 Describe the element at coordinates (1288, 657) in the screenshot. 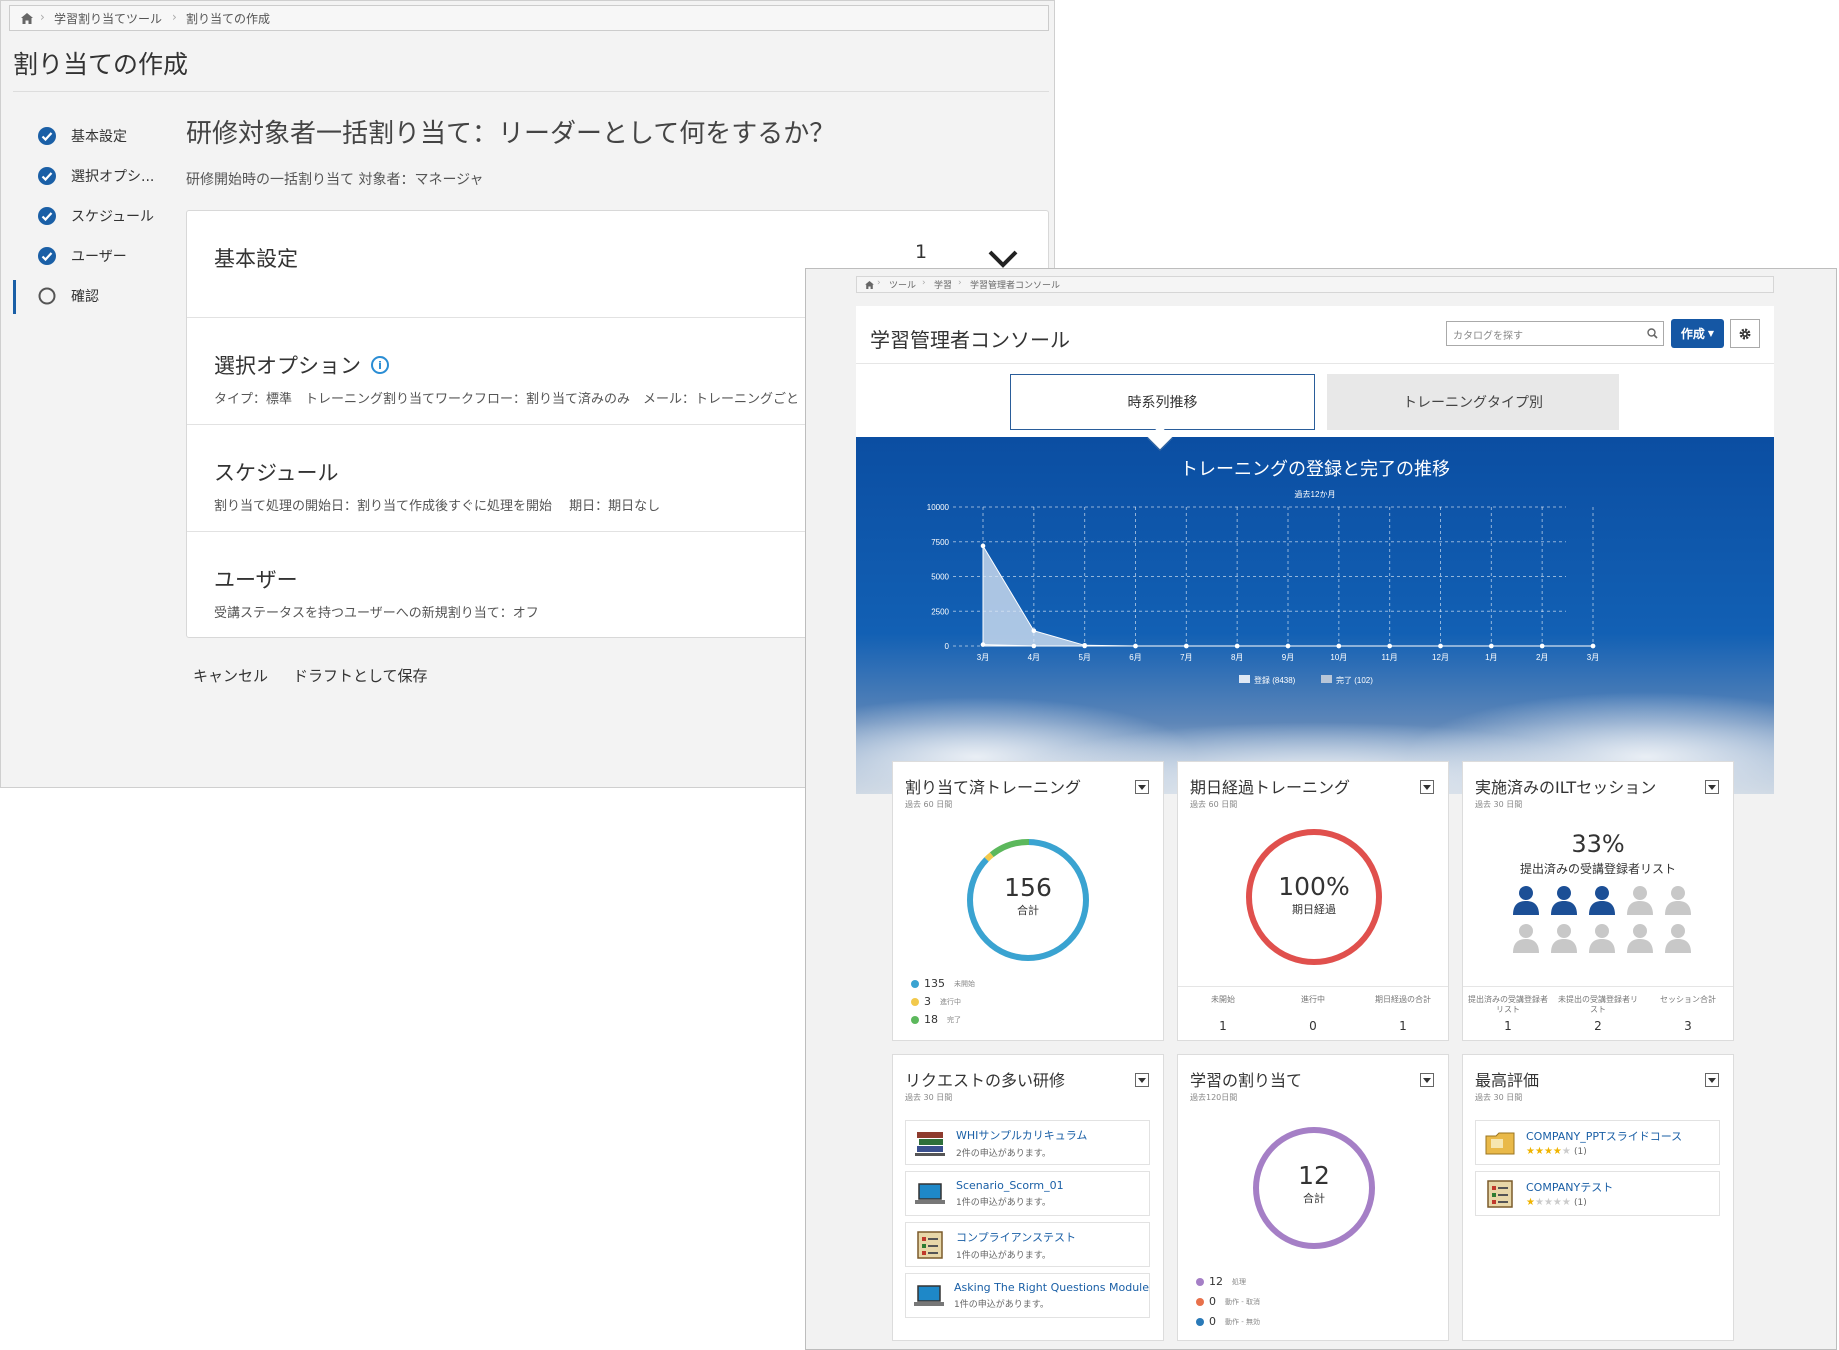

I see `x-tick-label: 9月` at that location.